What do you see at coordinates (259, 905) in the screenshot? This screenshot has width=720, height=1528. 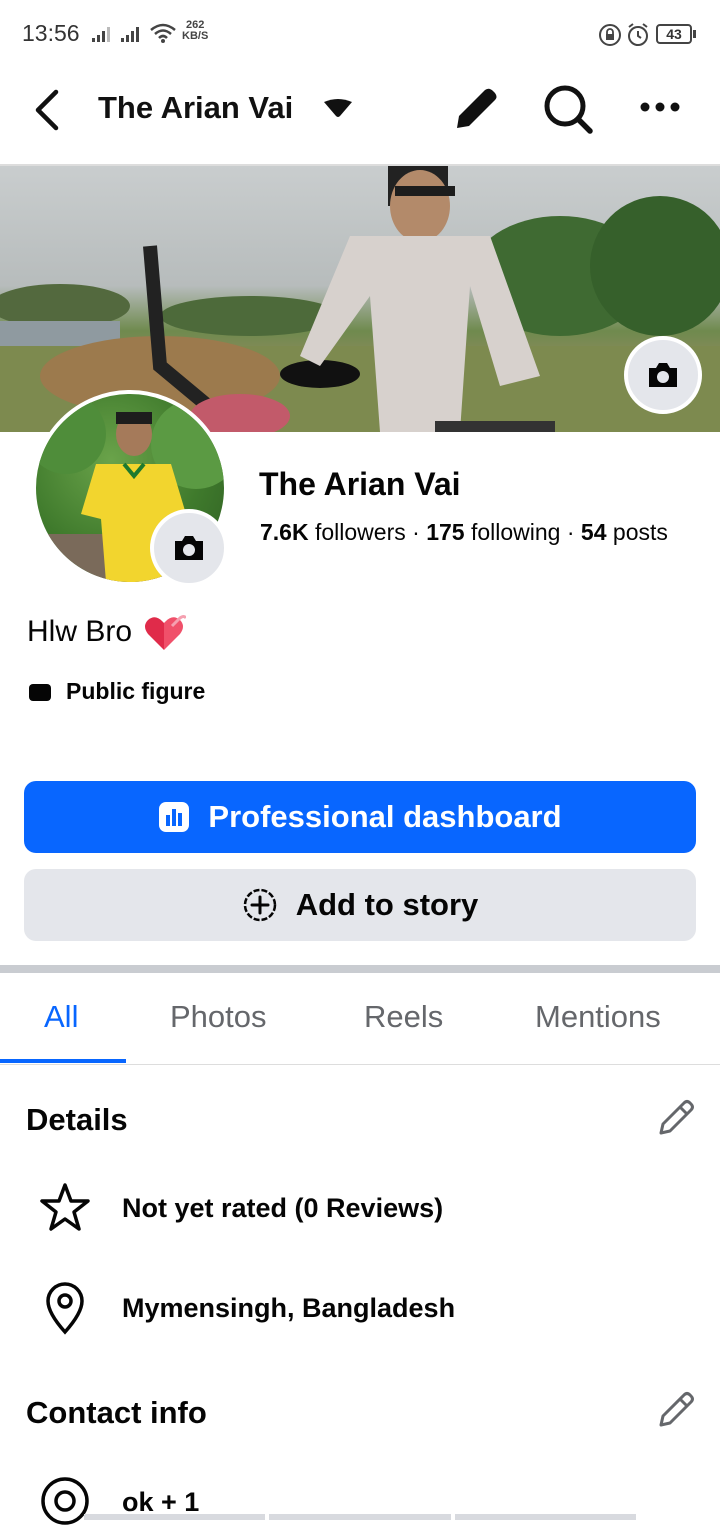 I see `add-circle-icon` at bounding box center [259, 905].